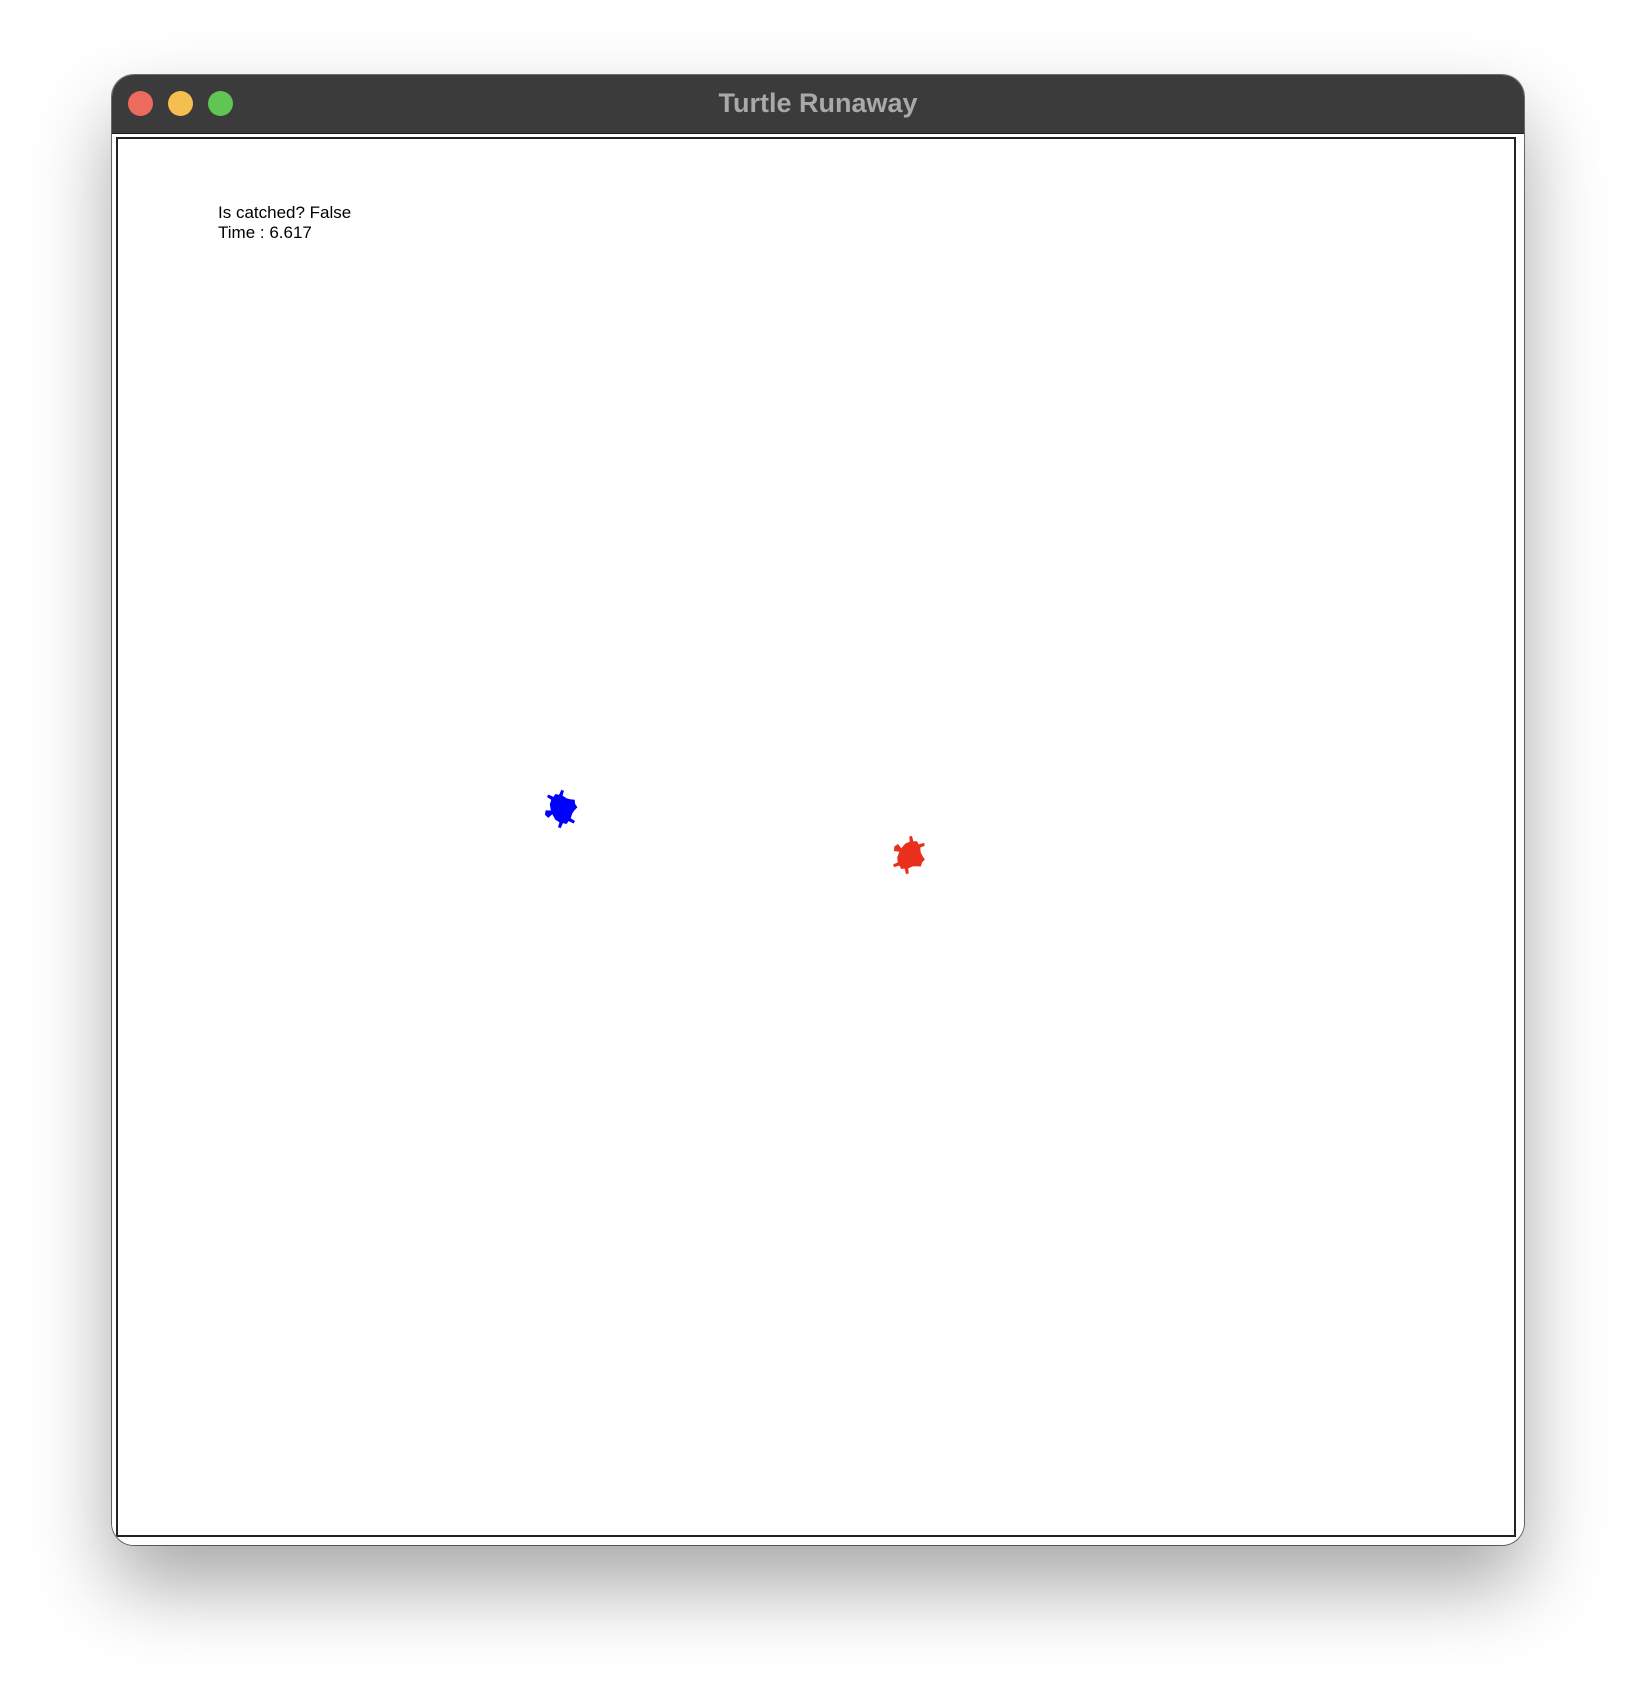 This screenshot has height=1692, width=1636. What do you see at coordinates (265, 232) in the screenshot?
I see `time-line: Time : 6.617` at bounding box center [265, 232].